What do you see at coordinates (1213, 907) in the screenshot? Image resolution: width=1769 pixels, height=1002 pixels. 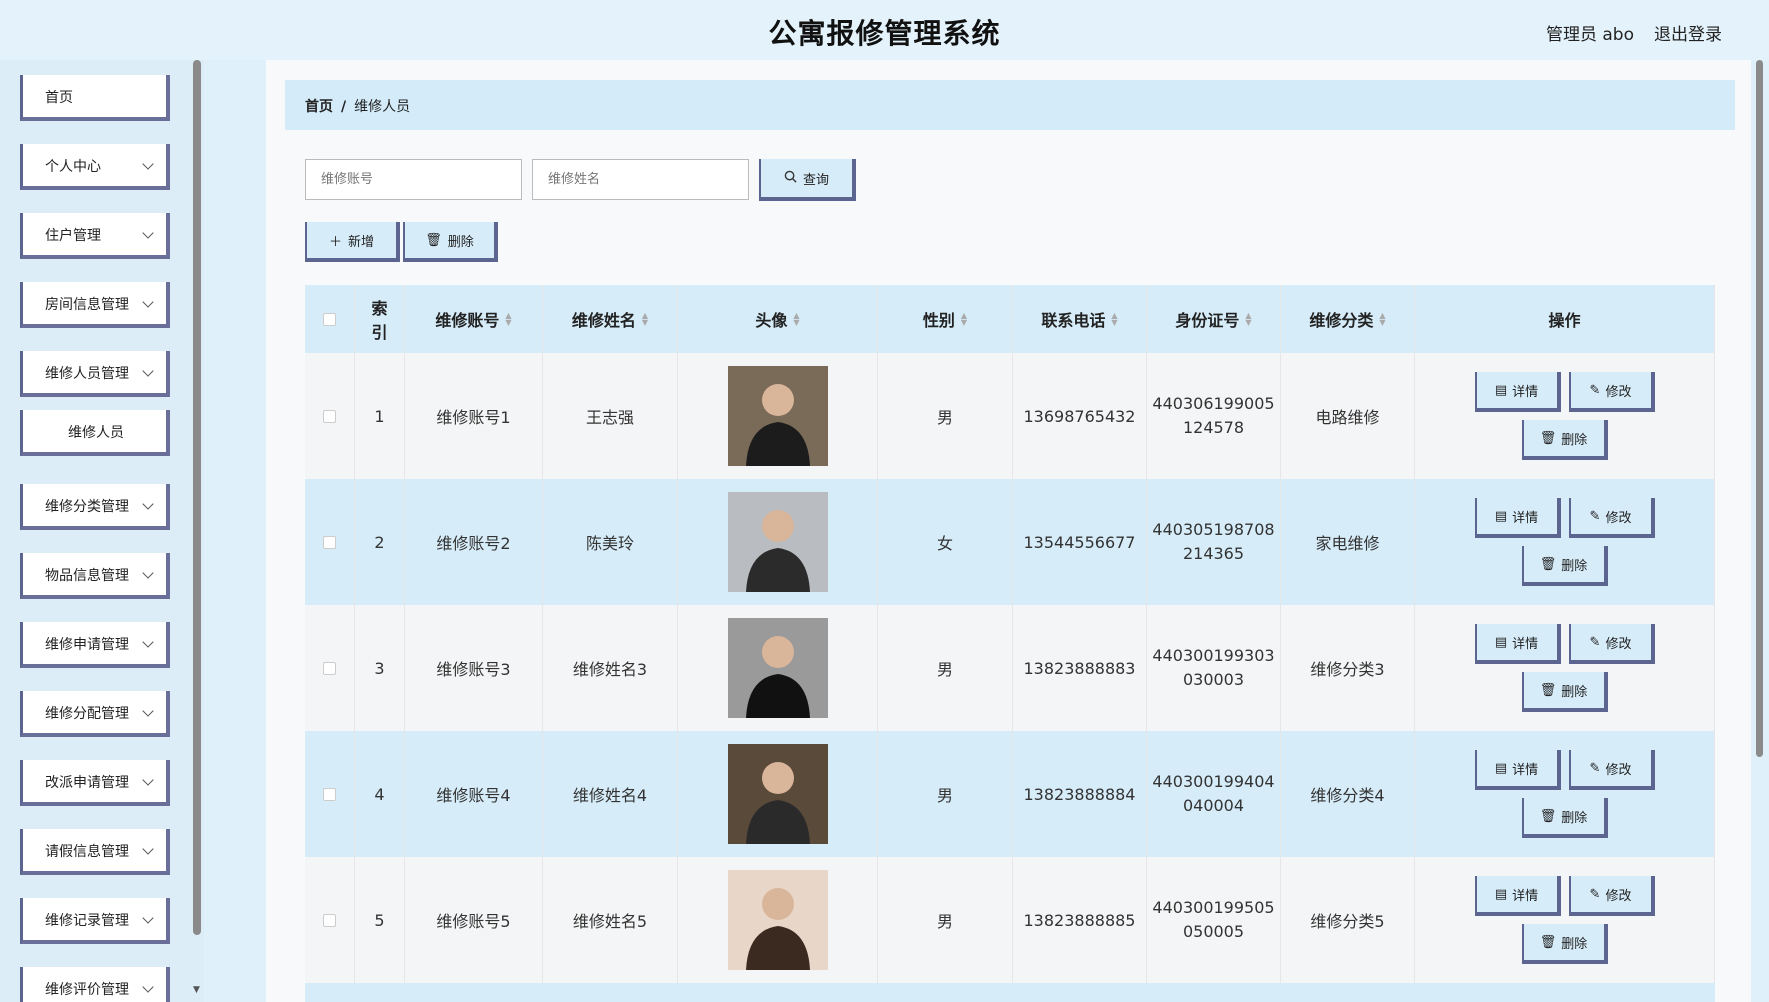 I see `id-part-1: 440300199505` at bounding box center [1213, 907].